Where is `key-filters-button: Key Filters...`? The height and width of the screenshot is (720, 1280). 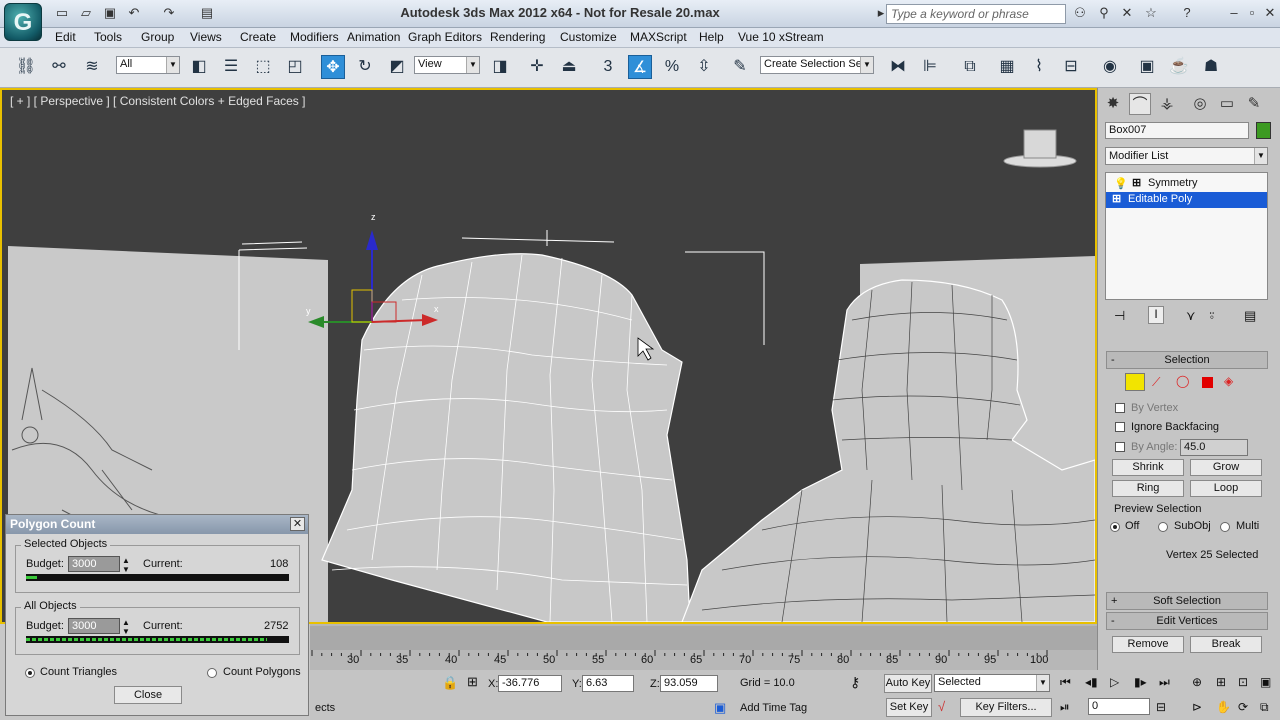 key-filters-button: Key Filters... is located at coordinates (1006, 707).